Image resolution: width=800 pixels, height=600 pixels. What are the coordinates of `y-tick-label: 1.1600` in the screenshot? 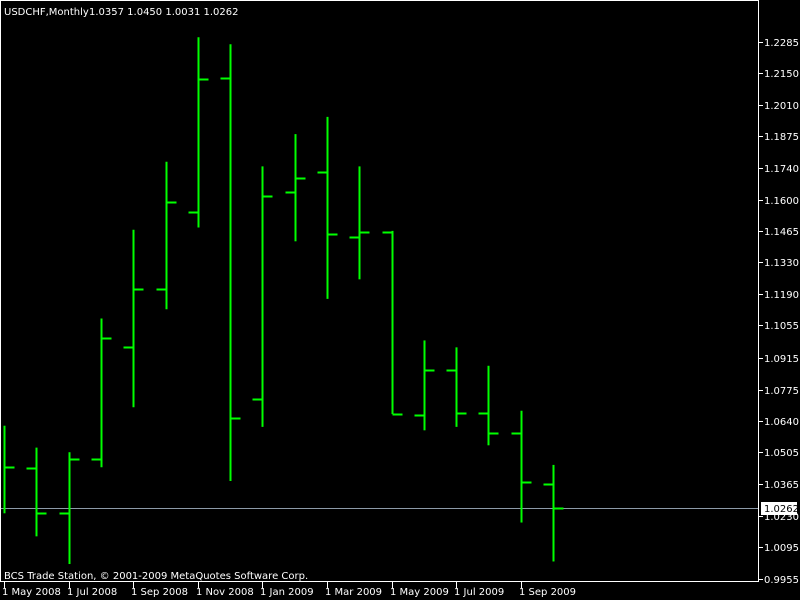 It's located at (781, 201).